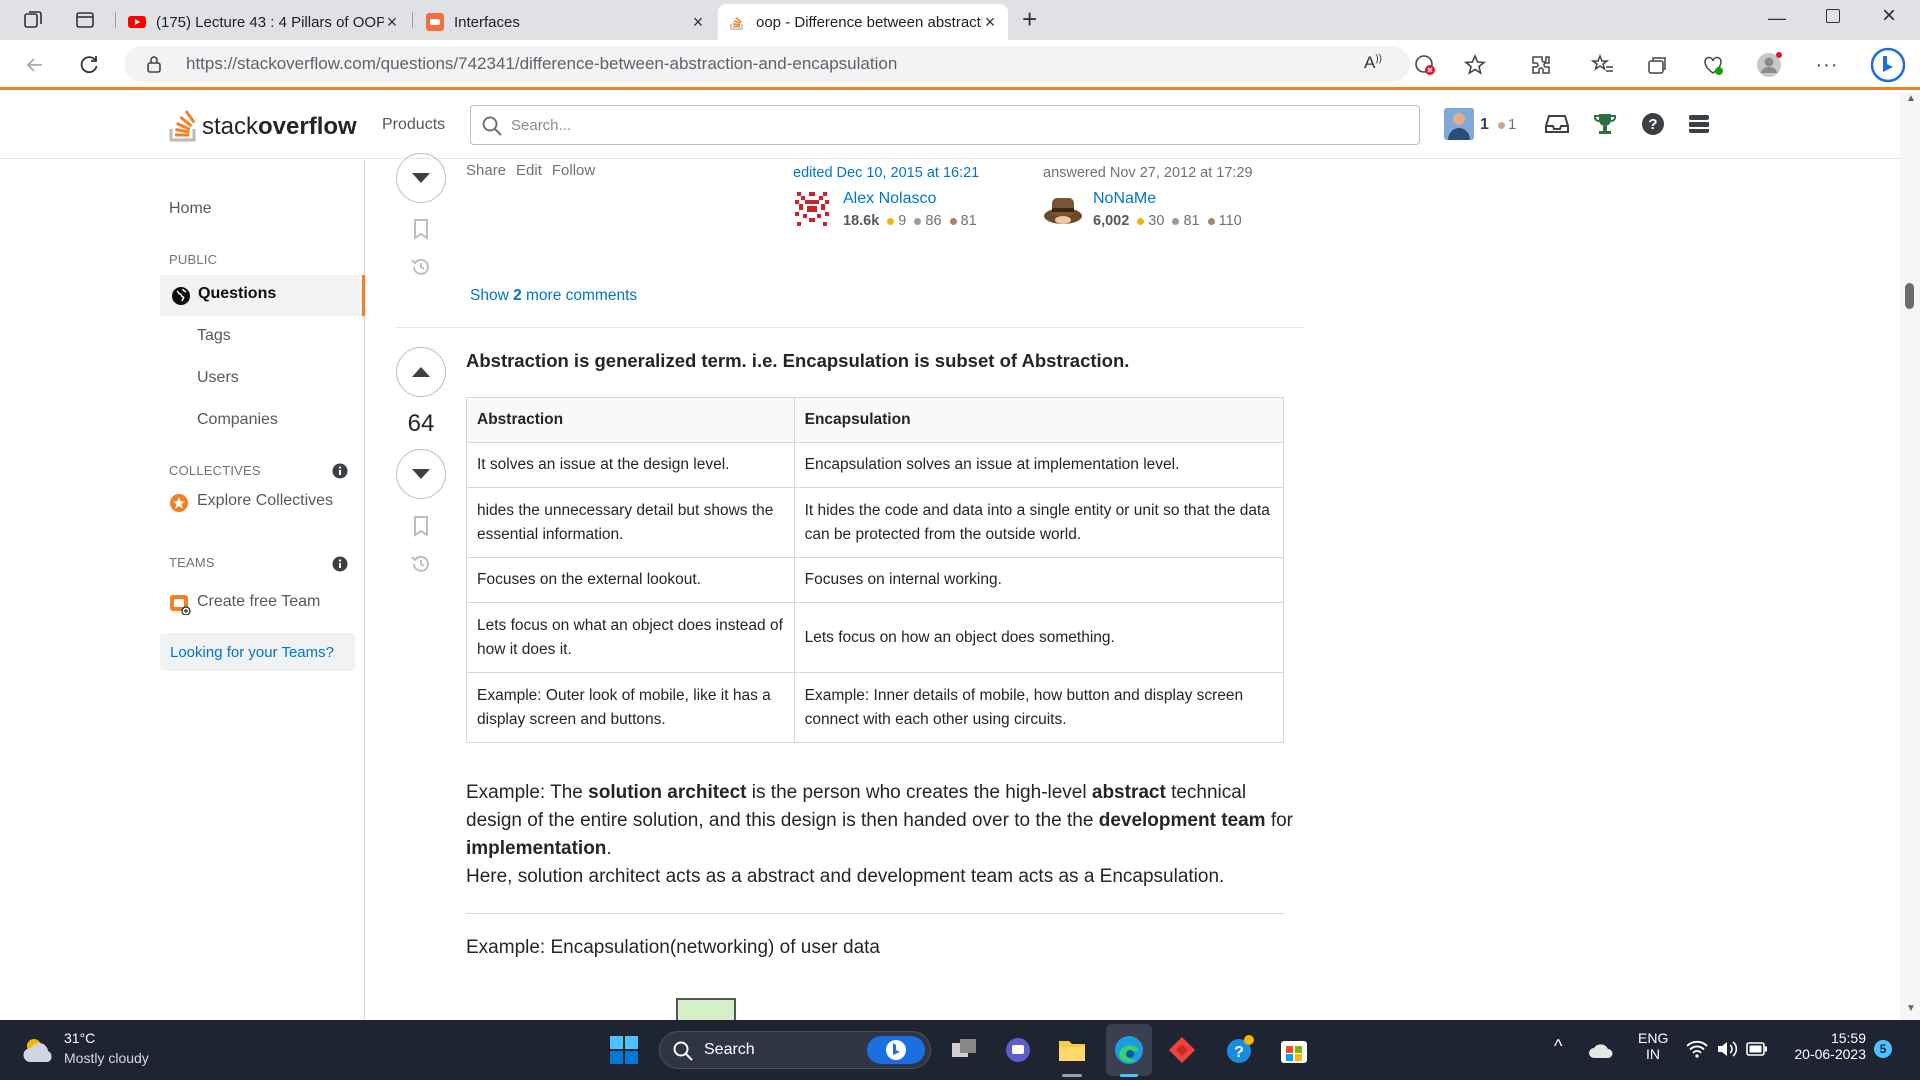 The height and width of the screenshot is (1080, 1920). I want to click on post-divider, so click(850, 327).